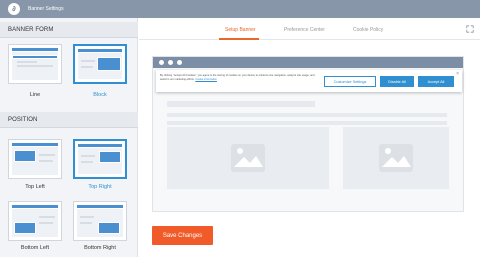 Image resolution: width=480 pixels, height=257 pixels. Describe the element at coordinates (100, 159) in the screenshot. I see `position-top-right-option` at that location.